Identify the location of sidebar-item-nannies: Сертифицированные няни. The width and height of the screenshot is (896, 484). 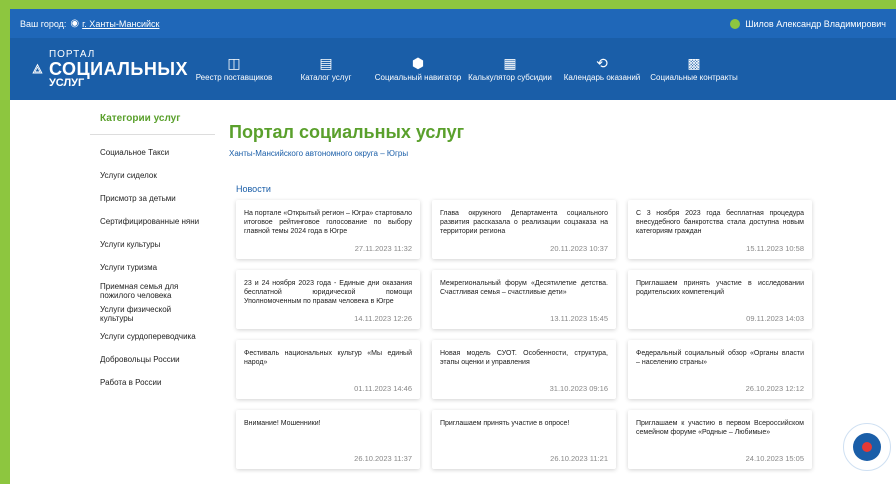
(152, 221).